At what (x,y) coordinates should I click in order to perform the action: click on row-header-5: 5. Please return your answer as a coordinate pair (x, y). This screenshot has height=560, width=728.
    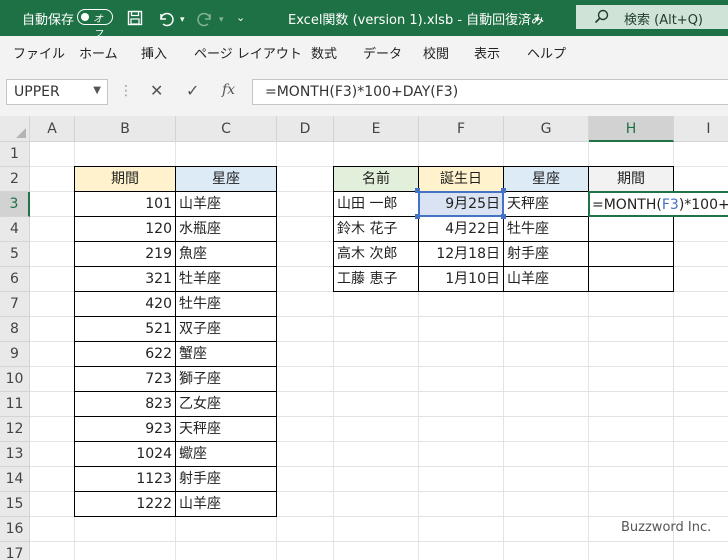
    Looking at the image, I should click on (15, 254).